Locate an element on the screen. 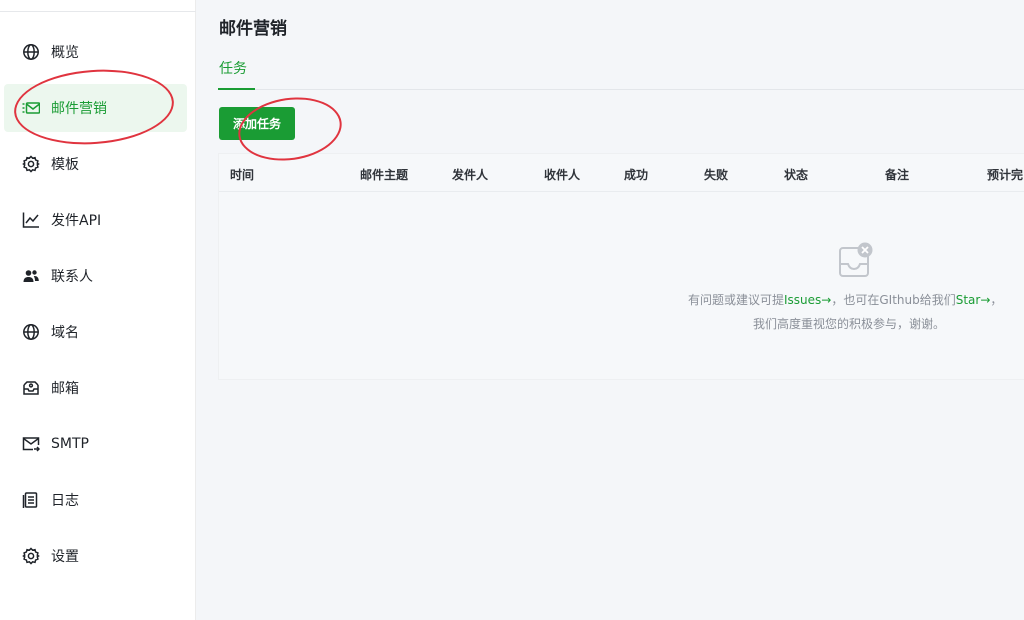  chart-line-icon is located at coordinates (31, 220).